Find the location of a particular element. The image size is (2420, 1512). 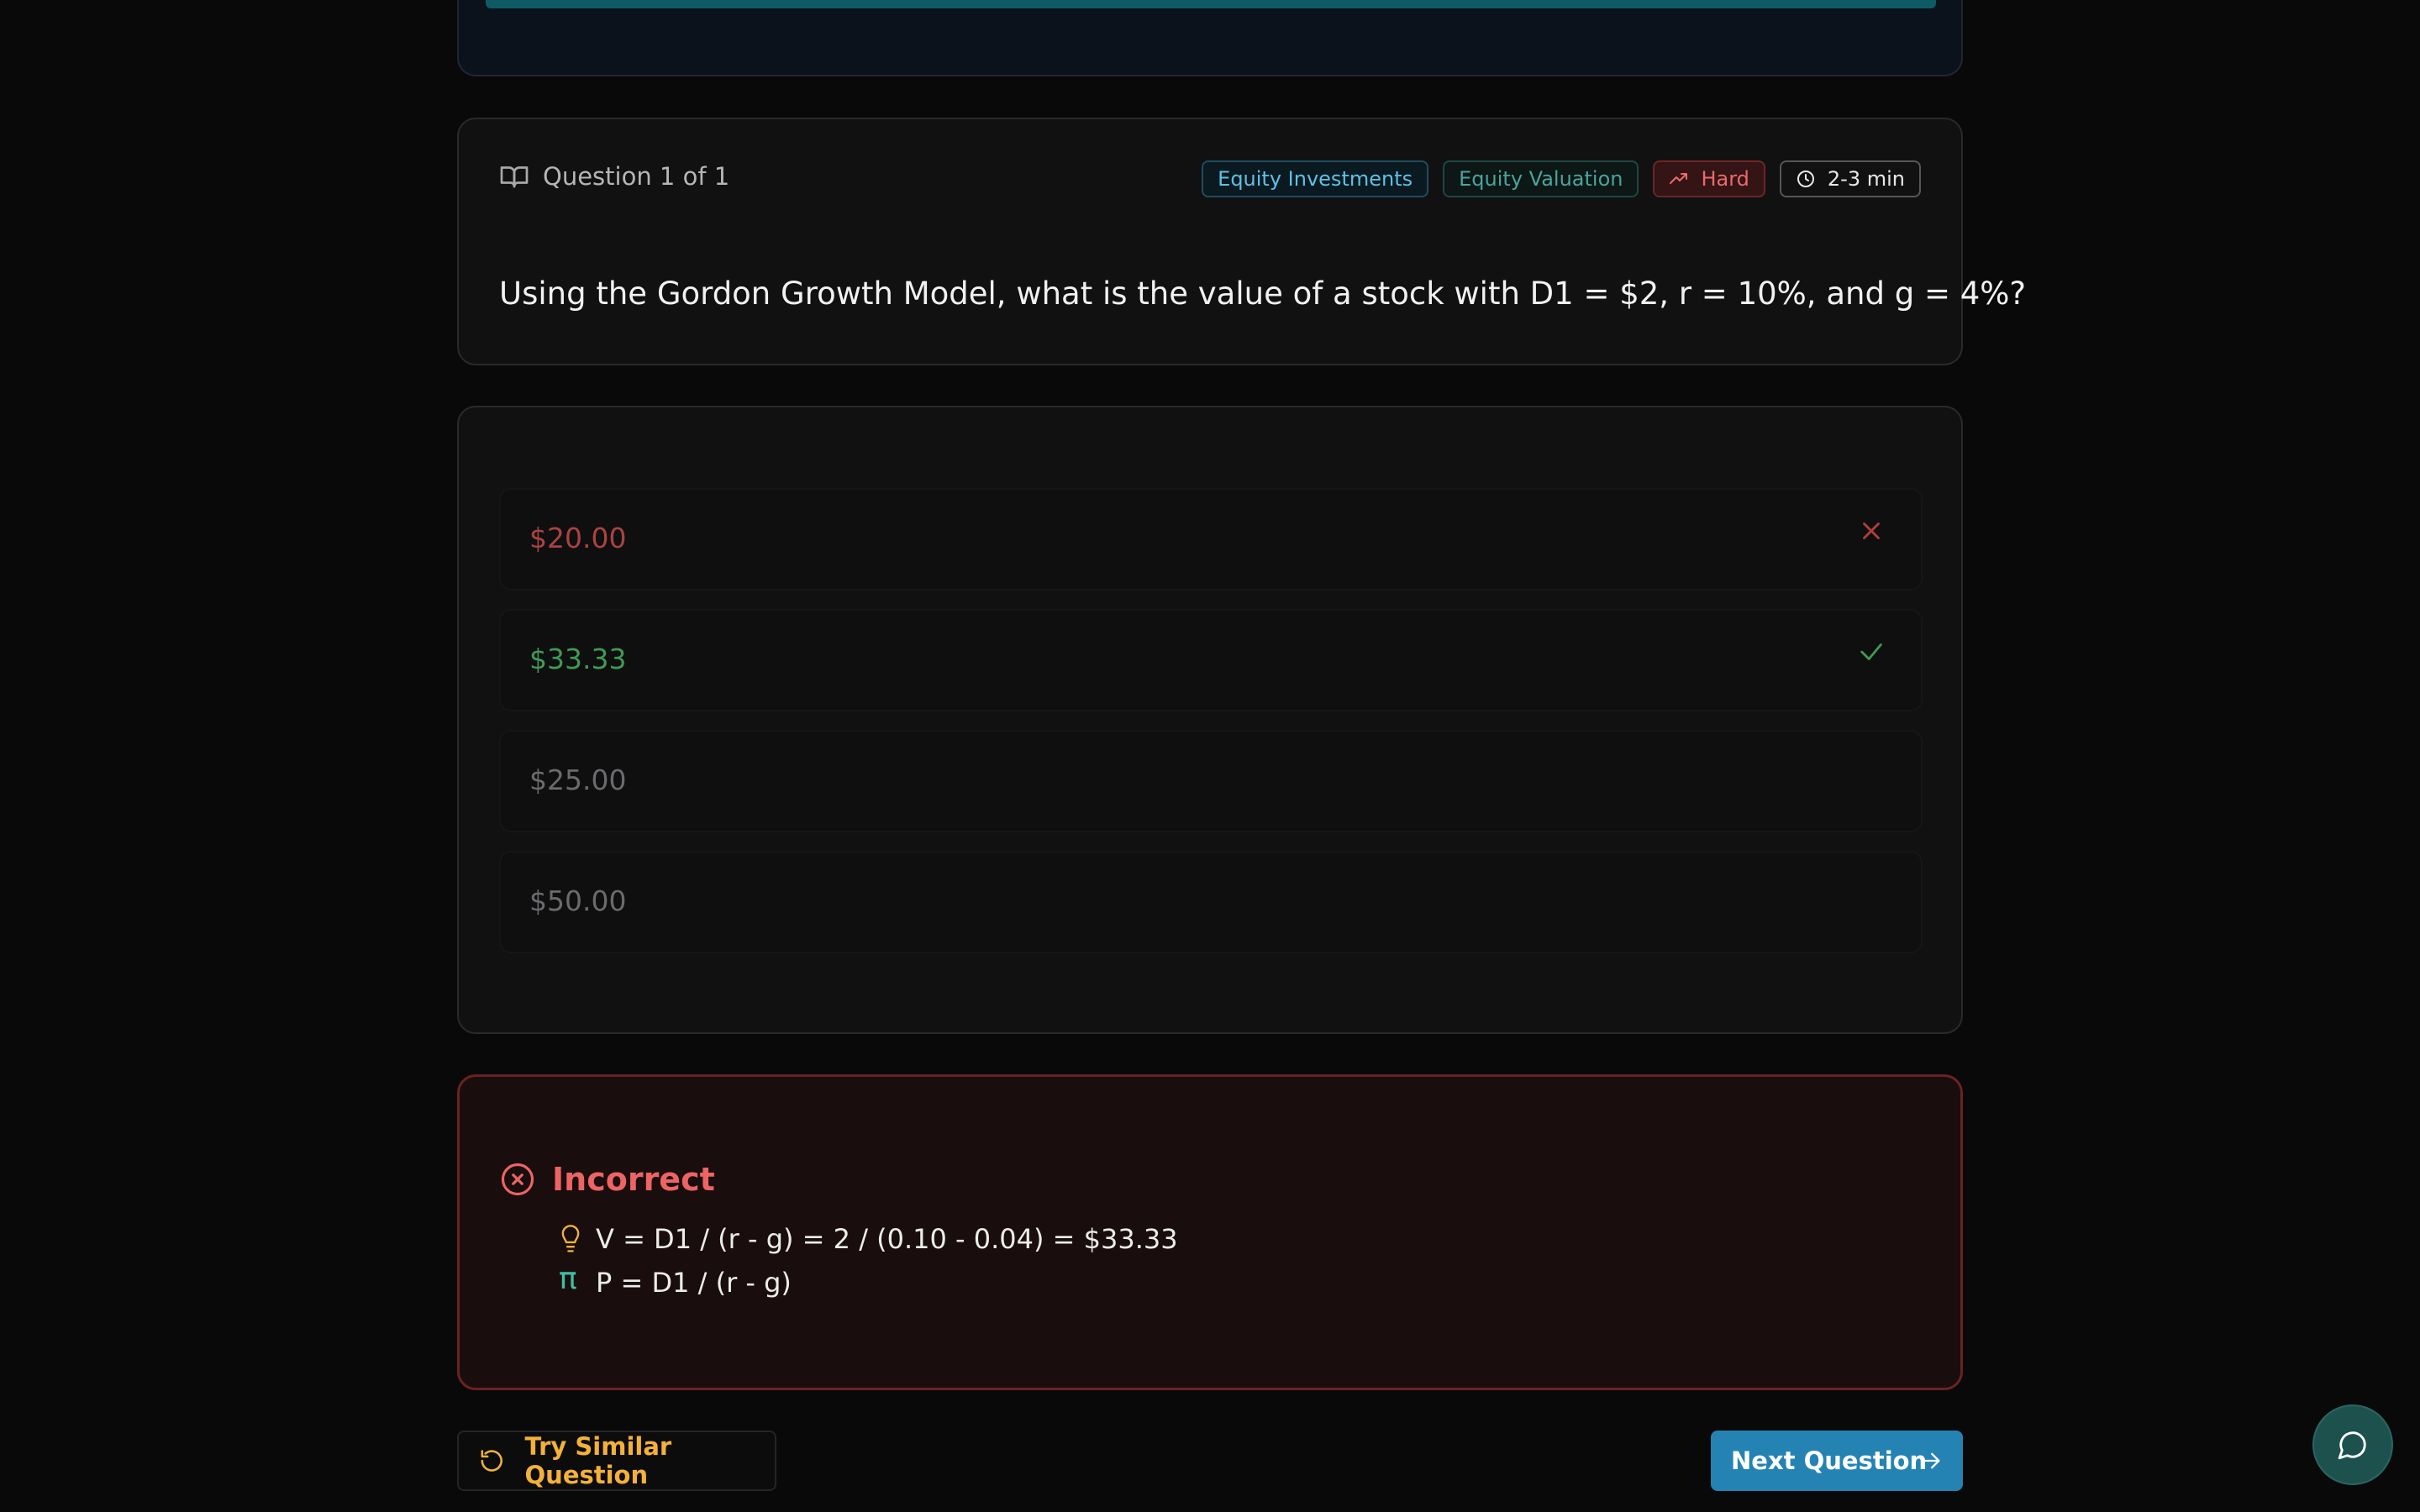

chat-bubble-icon is located at coordinates (2352, 1445).